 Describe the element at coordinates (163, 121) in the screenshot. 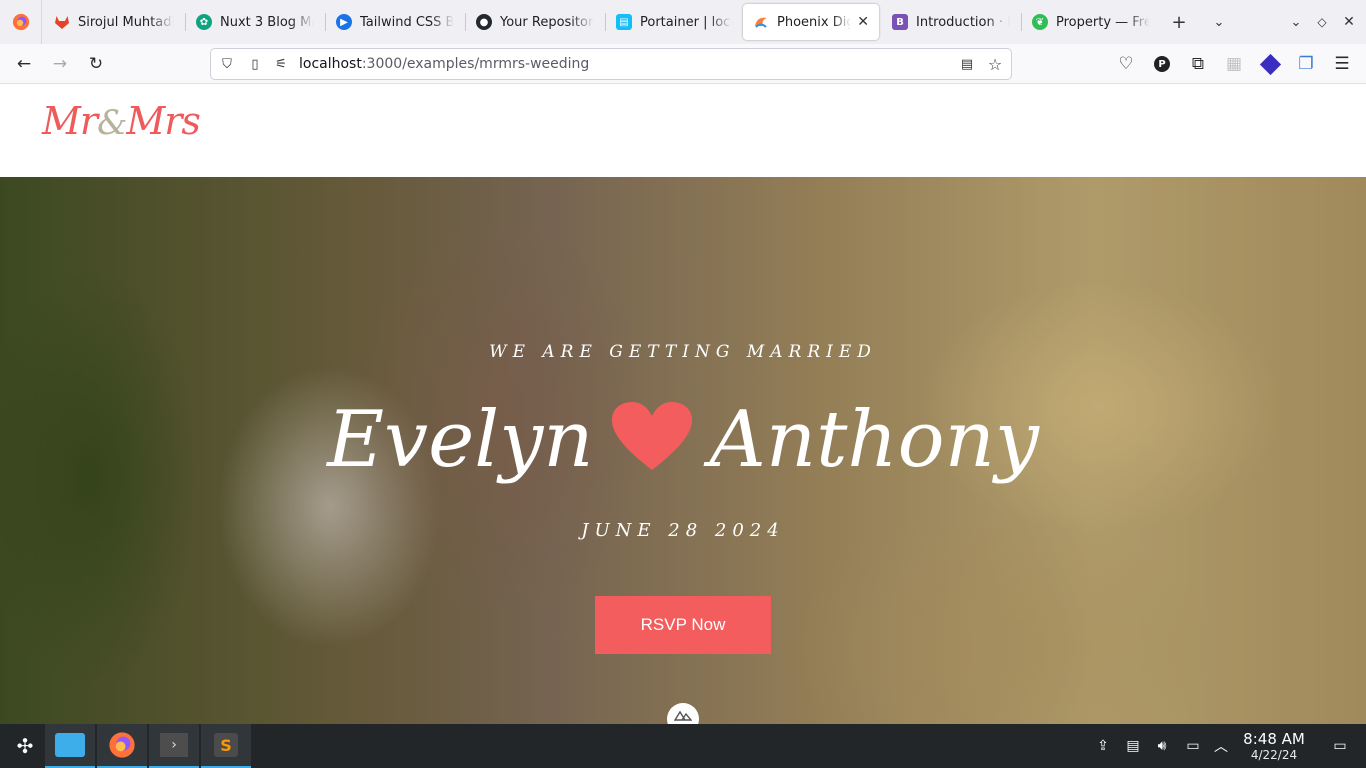

I see `logo-mrs: Mrs` at that location.